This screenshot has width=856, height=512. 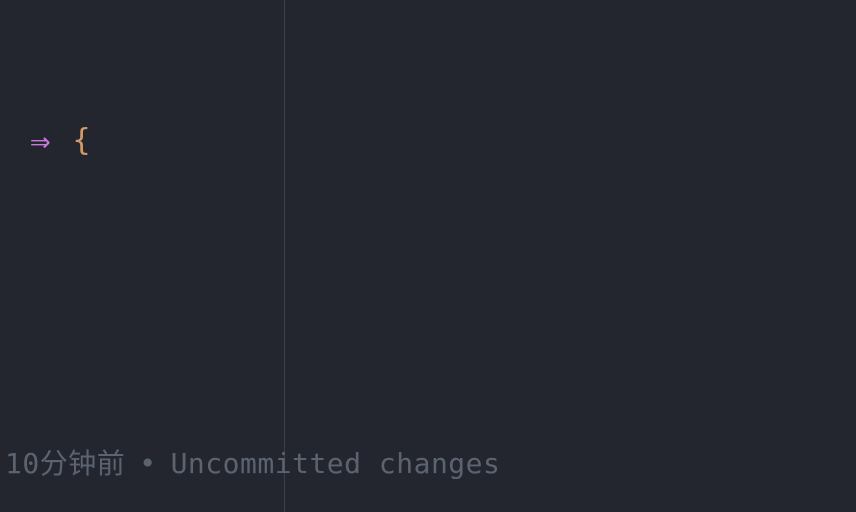 I want to click on column-ruler, so click(x=284, y=256).